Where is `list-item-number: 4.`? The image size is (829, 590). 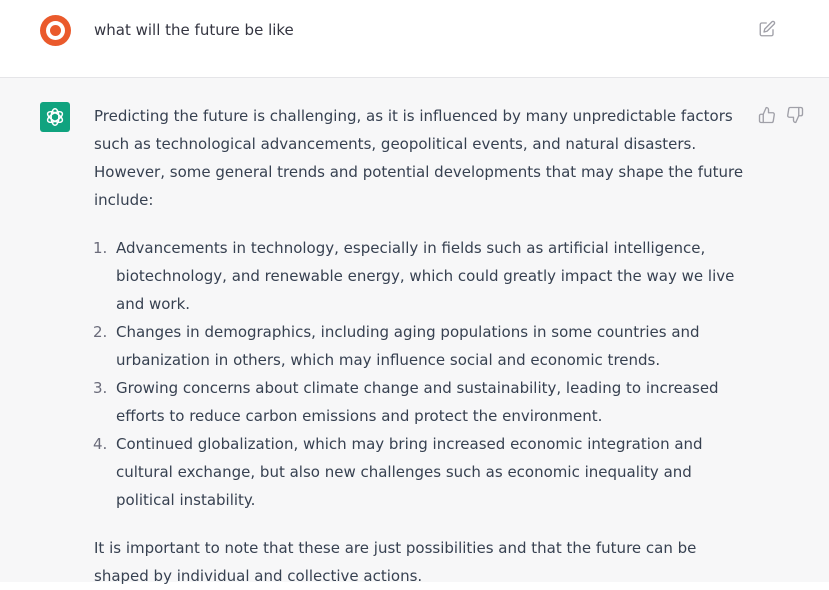 list-item-number: 4. is located at coordinates (100, 444).